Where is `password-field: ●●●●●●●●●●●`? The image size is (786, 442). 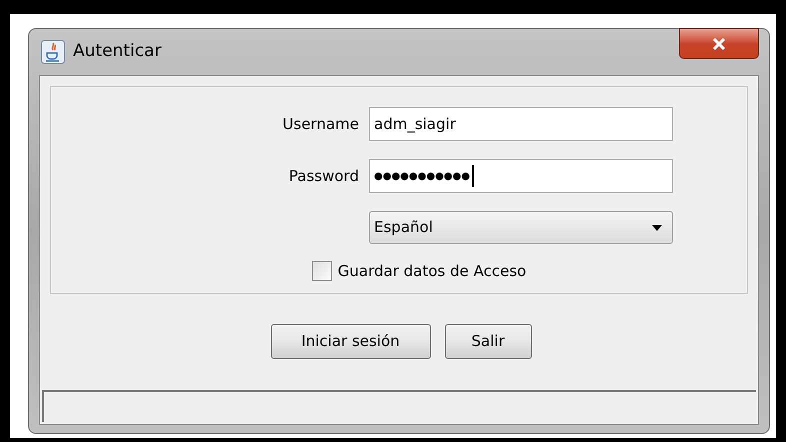
password-field: ●●●●●●●●●●● is located at coordinates (521, 176).